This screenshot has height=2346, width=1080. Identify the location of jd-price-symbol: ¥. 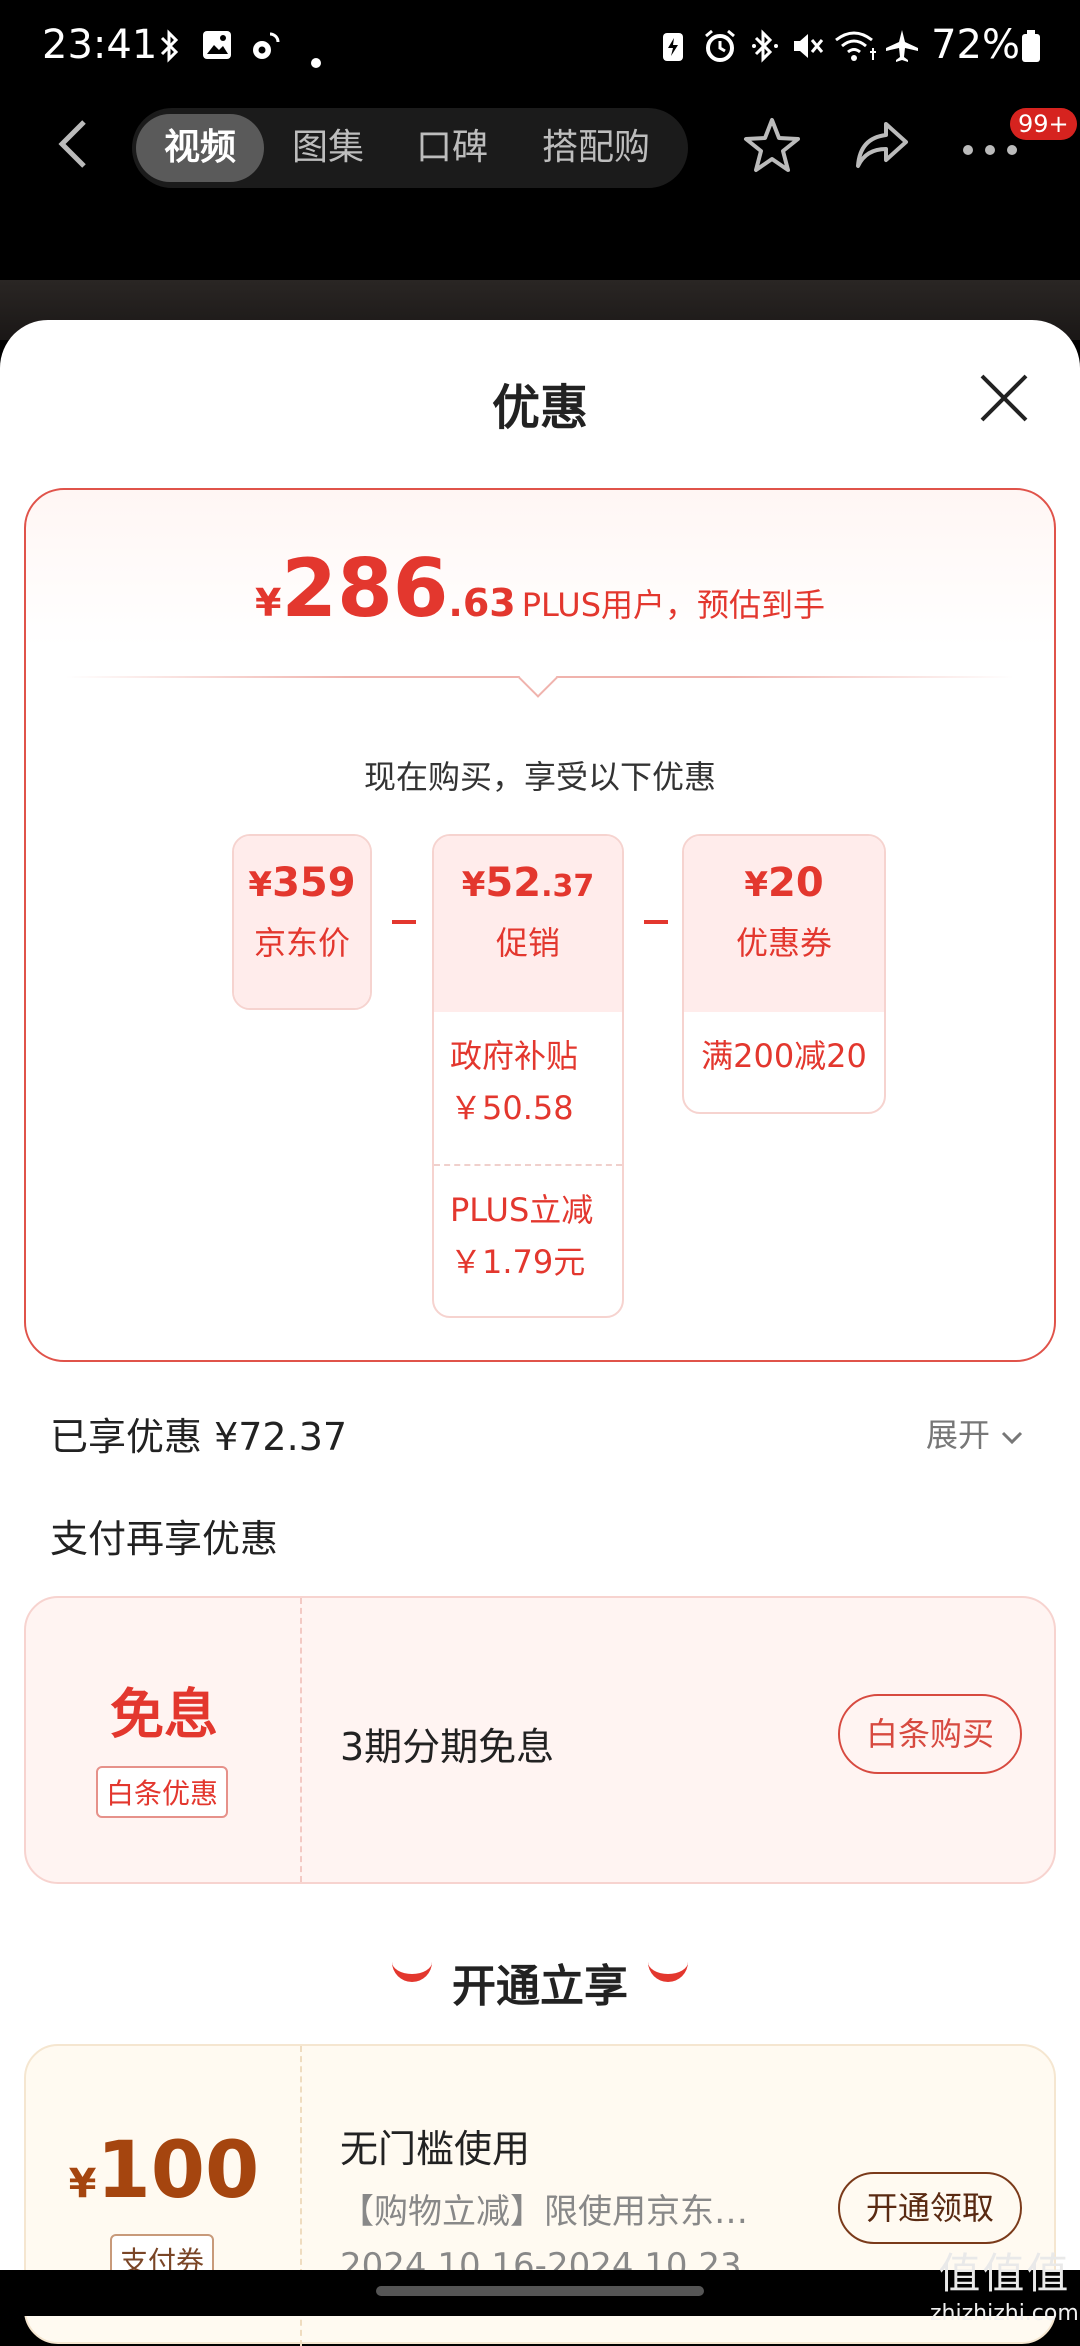
(260, 885).